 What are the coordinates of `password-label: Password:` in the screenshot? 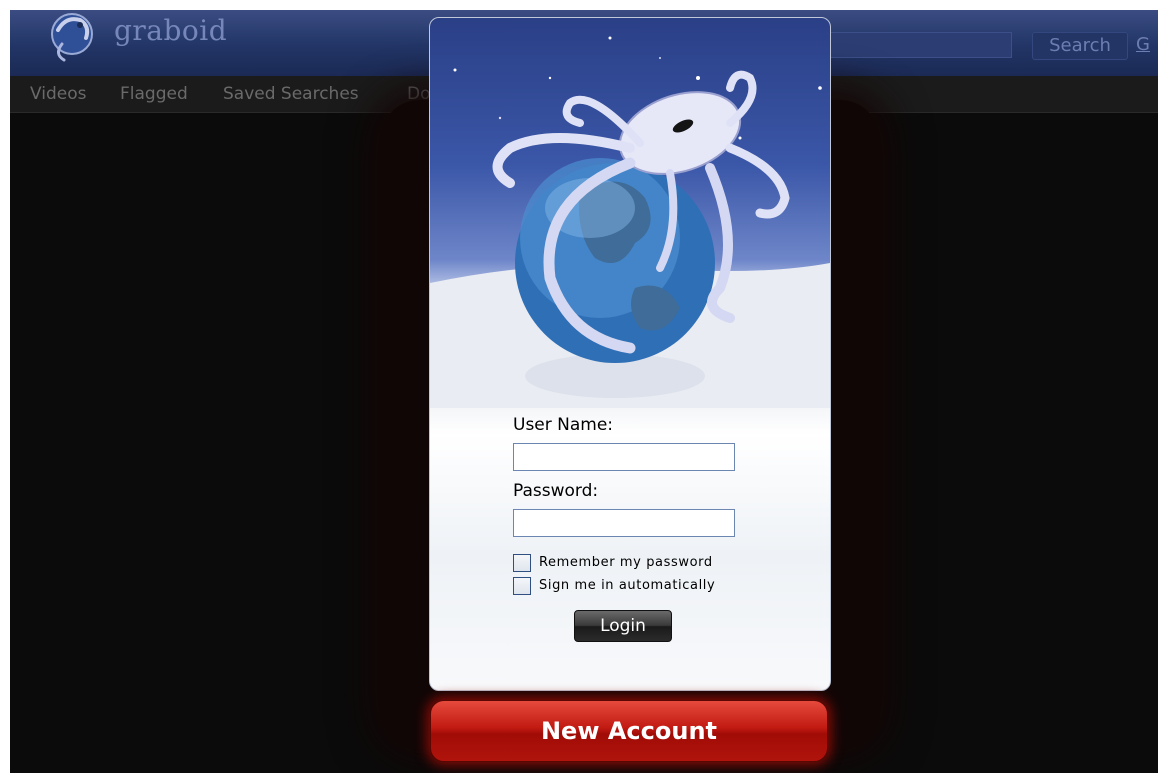 It's located at (556, 491).